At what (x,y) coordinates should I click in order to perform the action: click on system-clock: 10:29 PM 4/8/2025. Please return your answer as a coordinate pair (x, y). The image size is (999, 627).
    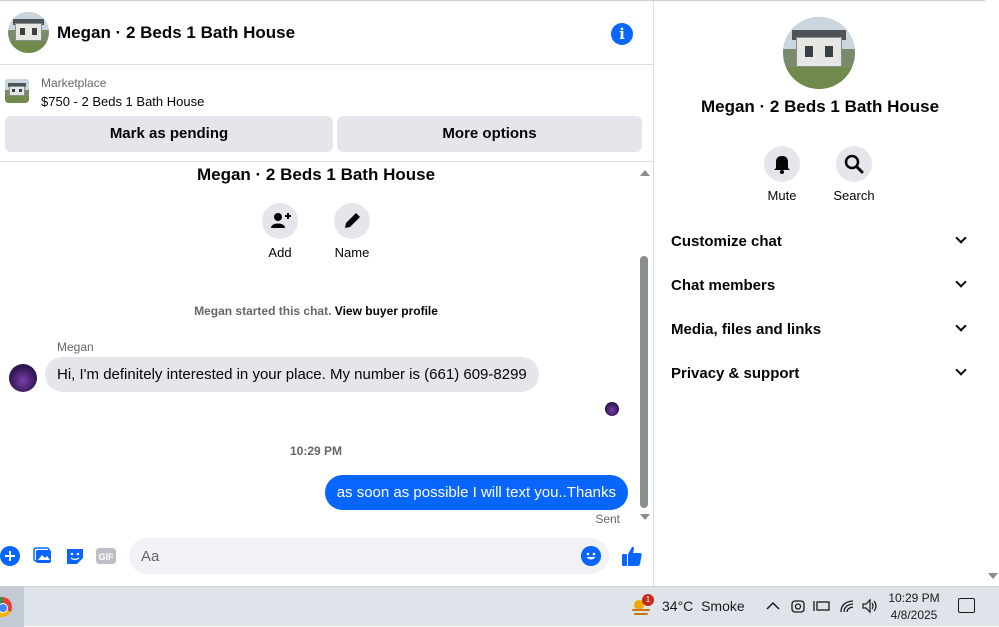
    Looking at the image, I should click on (914, 607).